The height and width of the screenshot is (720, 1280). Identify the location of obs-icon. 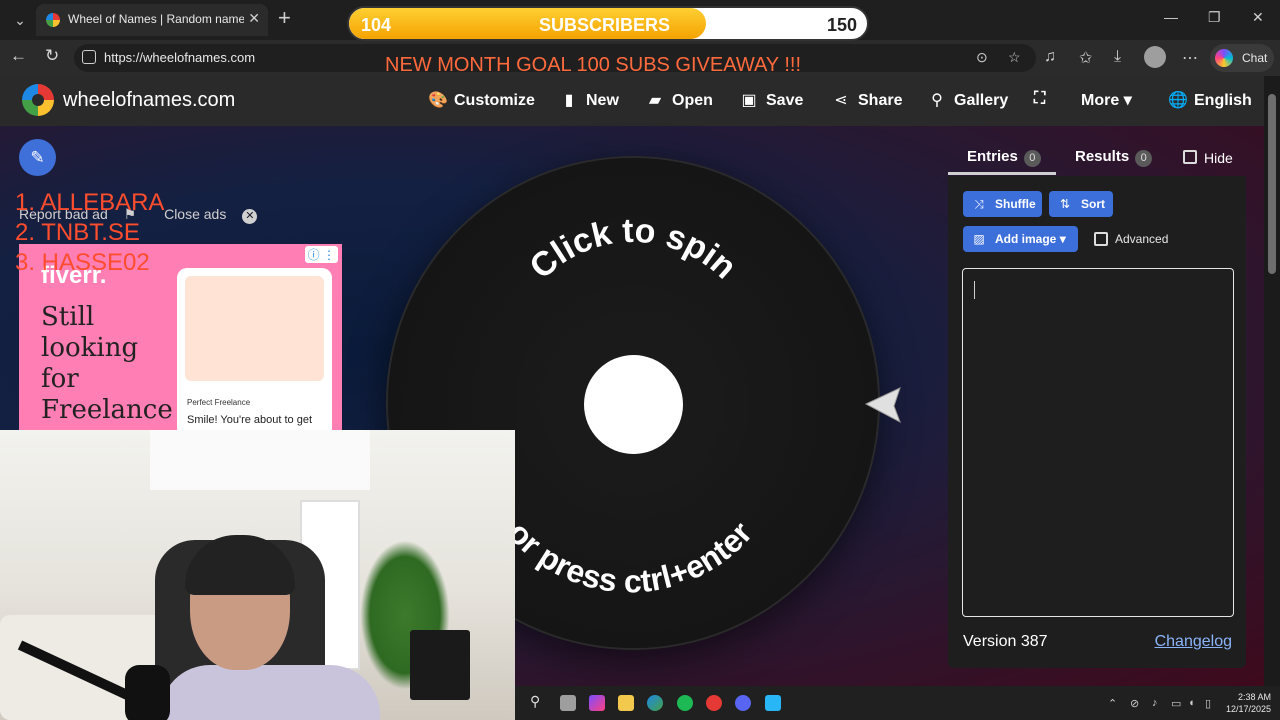
(714, 703).